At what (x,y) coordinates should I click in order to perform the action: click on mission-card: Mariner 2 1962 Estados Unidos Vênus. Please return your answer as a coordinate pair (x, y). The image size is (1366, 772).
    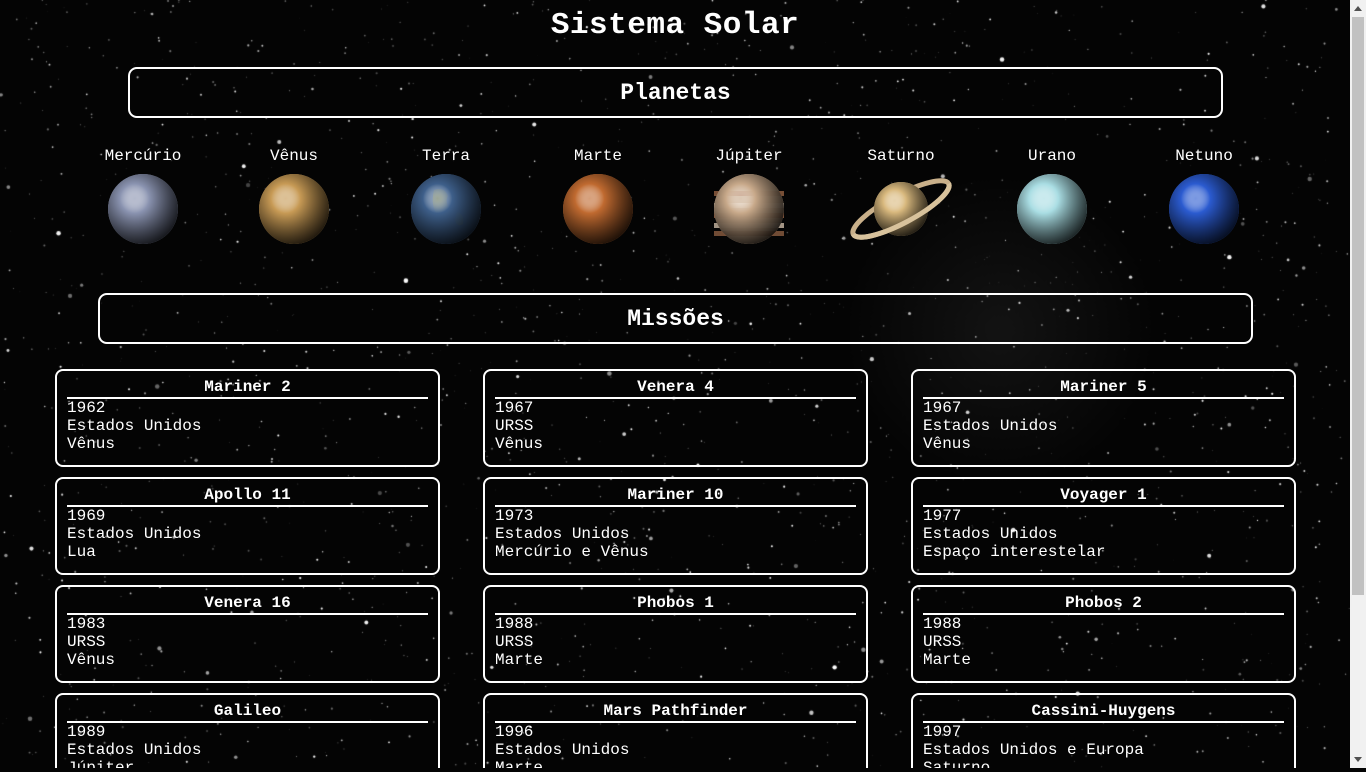
    Looking at the image, I should click on (247, 418).